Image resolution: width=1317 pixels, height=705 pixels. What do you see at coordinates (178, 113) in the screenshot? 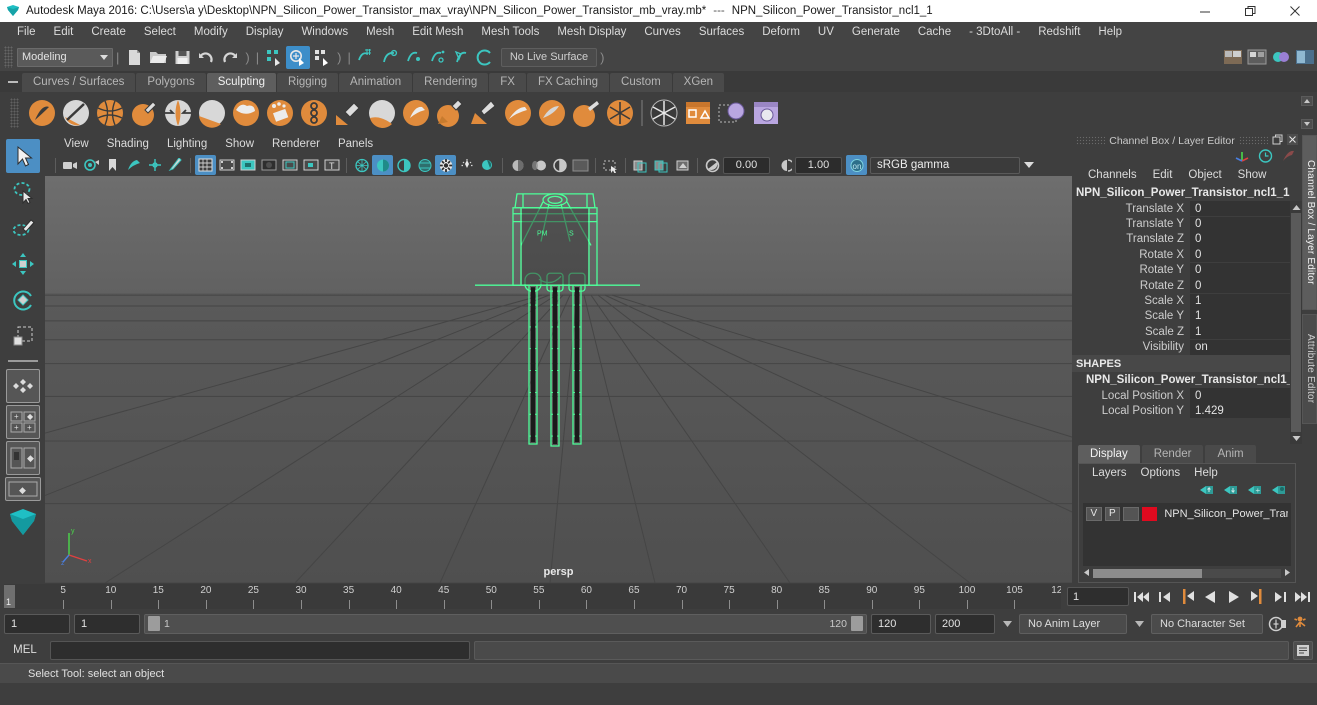
I see `pinch-icon` at bounding box center [178, 113].